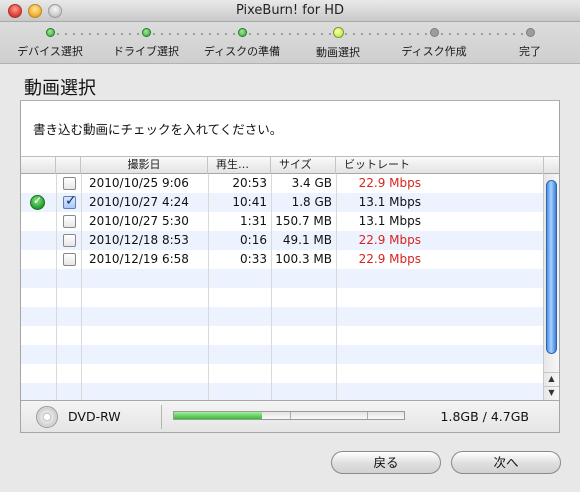 The height and width of the screenshot is (492, 580). What do you see at coordinates (50, 43) in the screenshot?
I see `step-device-select: デバイス選択` at bounding box center [50, 43].